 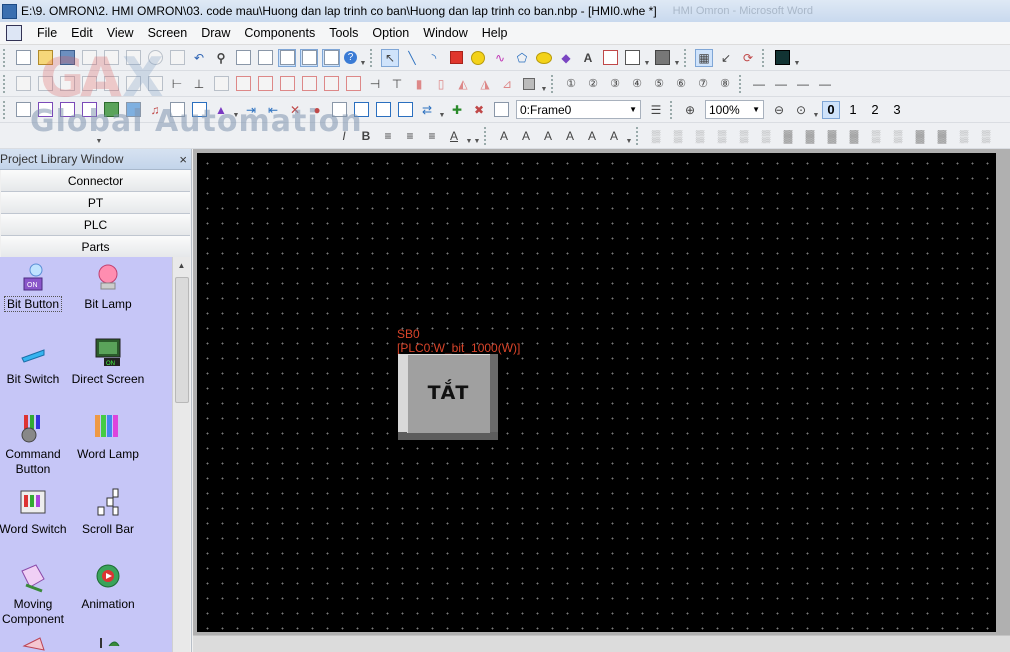 What do you see at coordinates (343, 33) in the screenshot?
I see `menu-tools: Tools` at bounding box center [343, 33].